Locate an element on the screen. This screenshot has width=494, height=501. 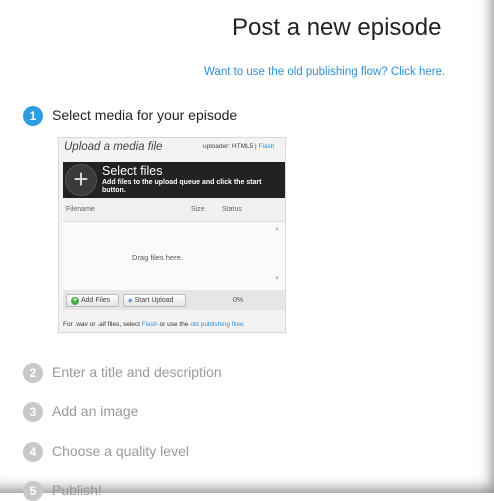
drag-files-text: Drag files here. is located at coordinates (157, 257).